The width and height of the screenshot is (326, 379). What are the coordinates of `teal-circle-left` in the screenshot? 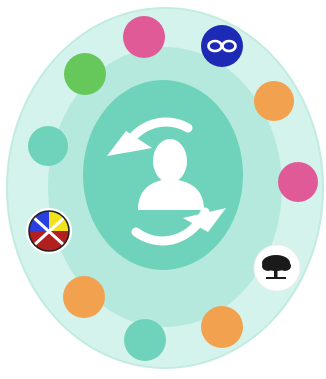 It's located at (48, 146).